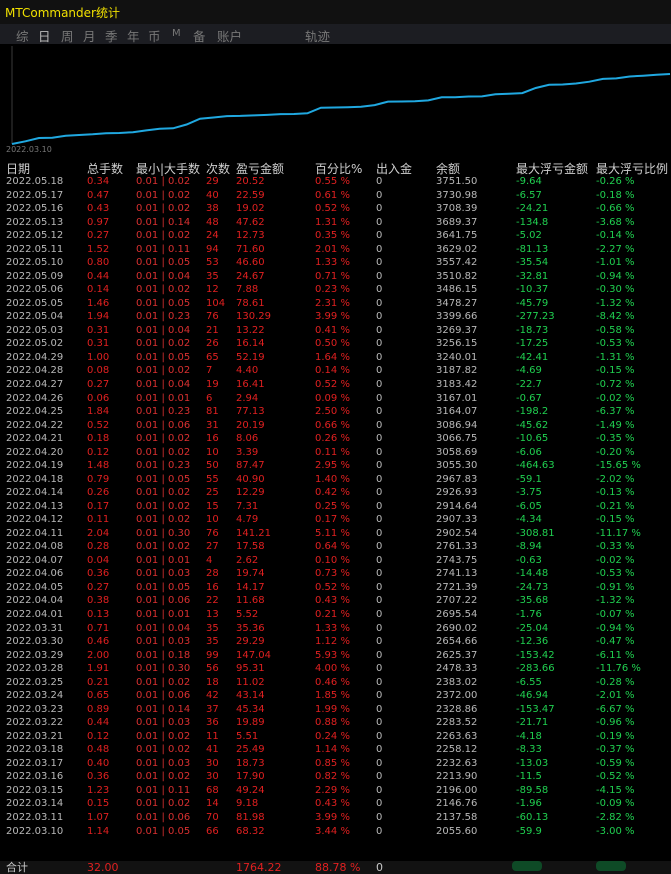  I want to click on row-max-float-loss: -153.42, so click(535, 655).